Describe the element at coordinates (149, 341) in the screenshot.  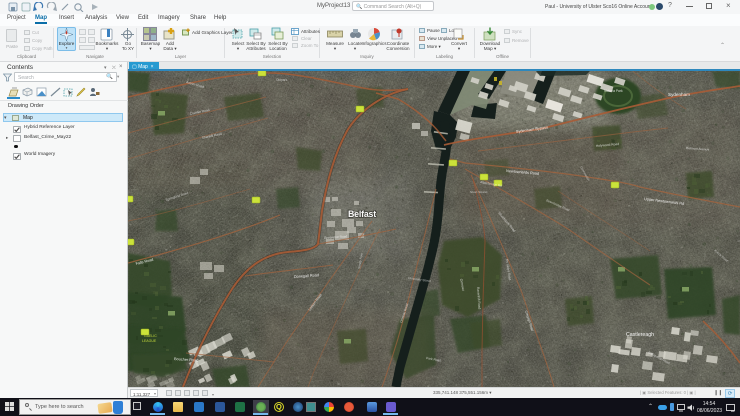
I see `svg-text: LEAGUE` at that location.